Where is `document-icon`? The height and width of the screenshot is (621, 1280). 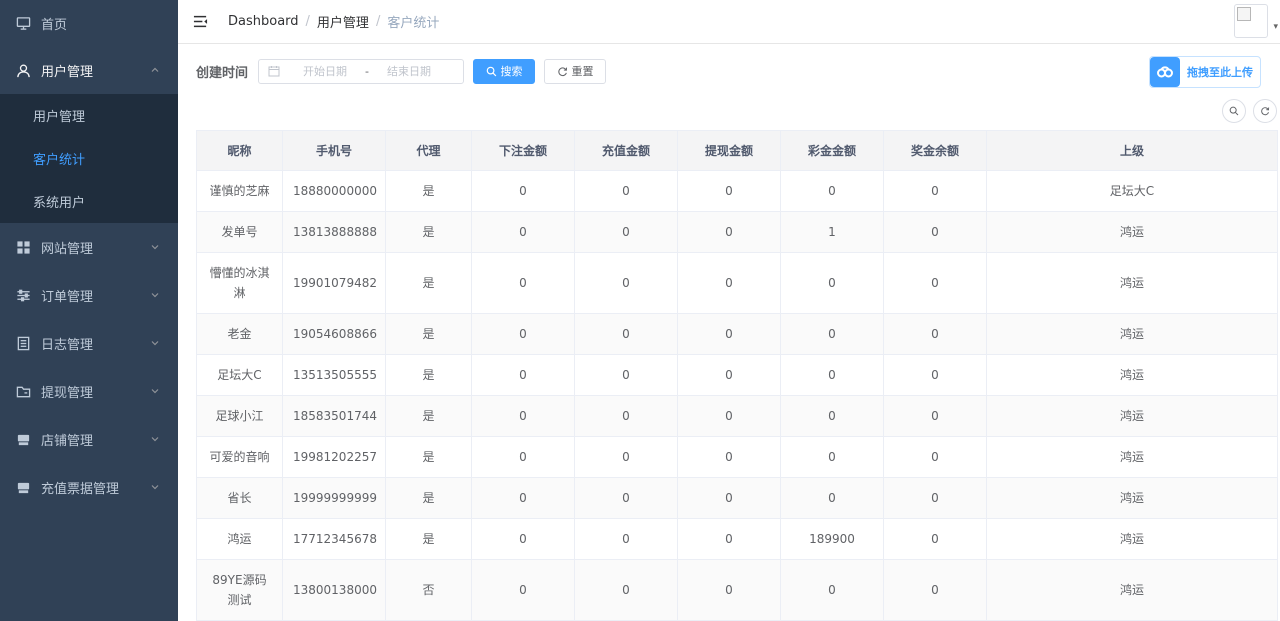
document-icon is located at coordinates (23, 343).